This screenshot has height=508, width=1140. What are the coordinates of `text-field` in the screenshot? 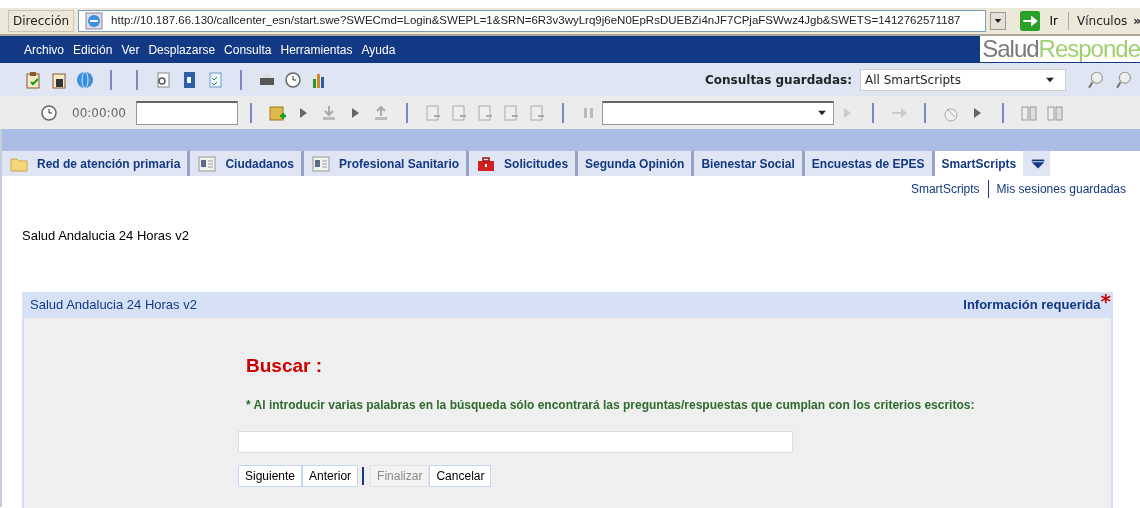 It's located at (186, 112).